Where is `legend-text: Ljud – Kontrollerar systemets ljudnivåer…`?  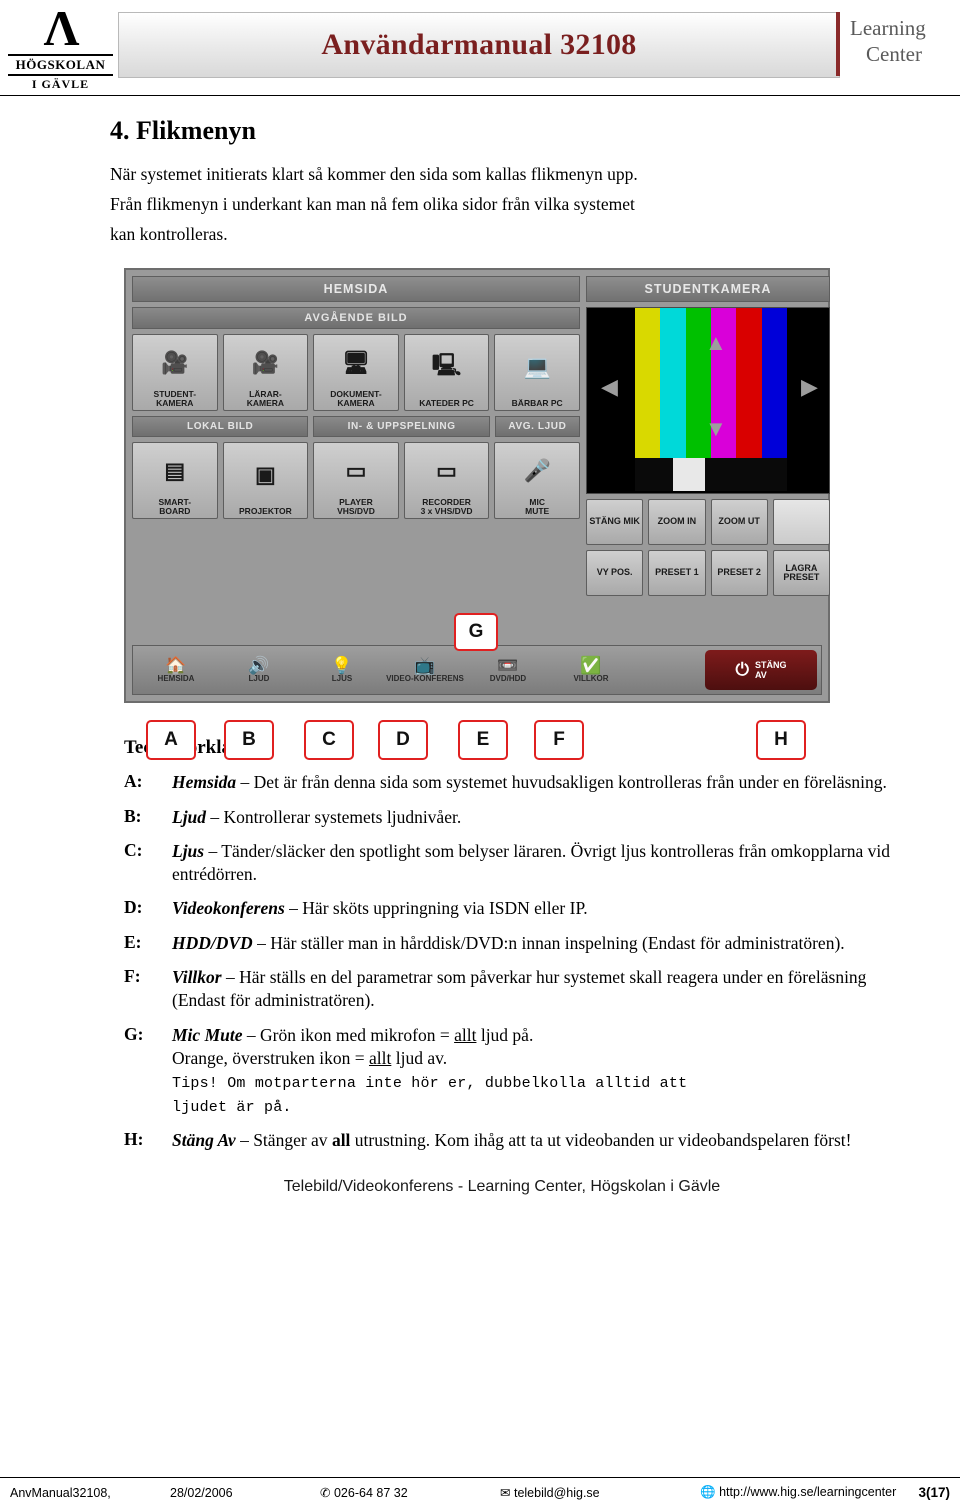
legend-text: Ljud – Kontrollerar systemets ljudnivåer… is located at coordinates (316, 817).